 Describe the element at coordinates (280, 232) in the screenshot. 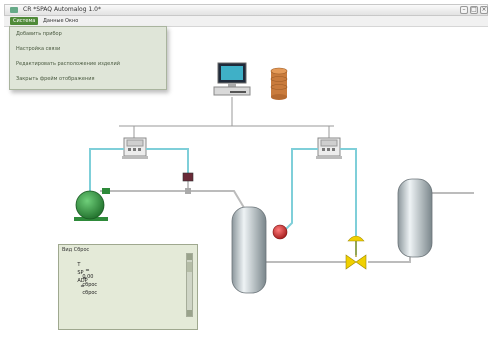

I see `sensor-icon` at that location.